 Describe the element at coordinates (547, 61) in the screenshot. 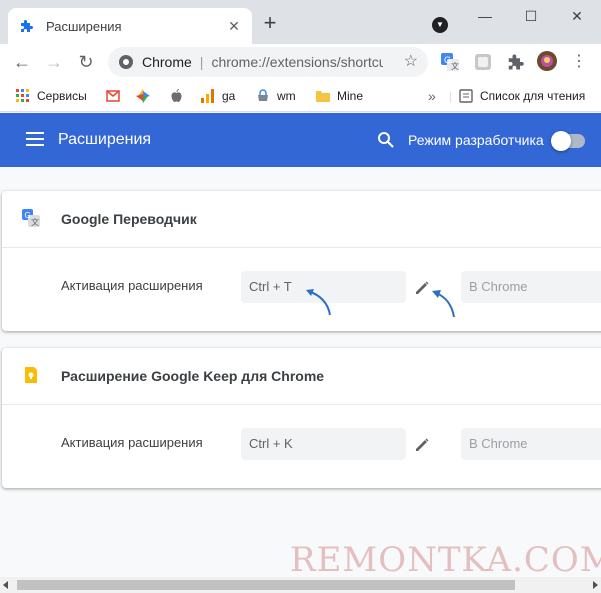

I see `profile-avatar-icon` at that location.